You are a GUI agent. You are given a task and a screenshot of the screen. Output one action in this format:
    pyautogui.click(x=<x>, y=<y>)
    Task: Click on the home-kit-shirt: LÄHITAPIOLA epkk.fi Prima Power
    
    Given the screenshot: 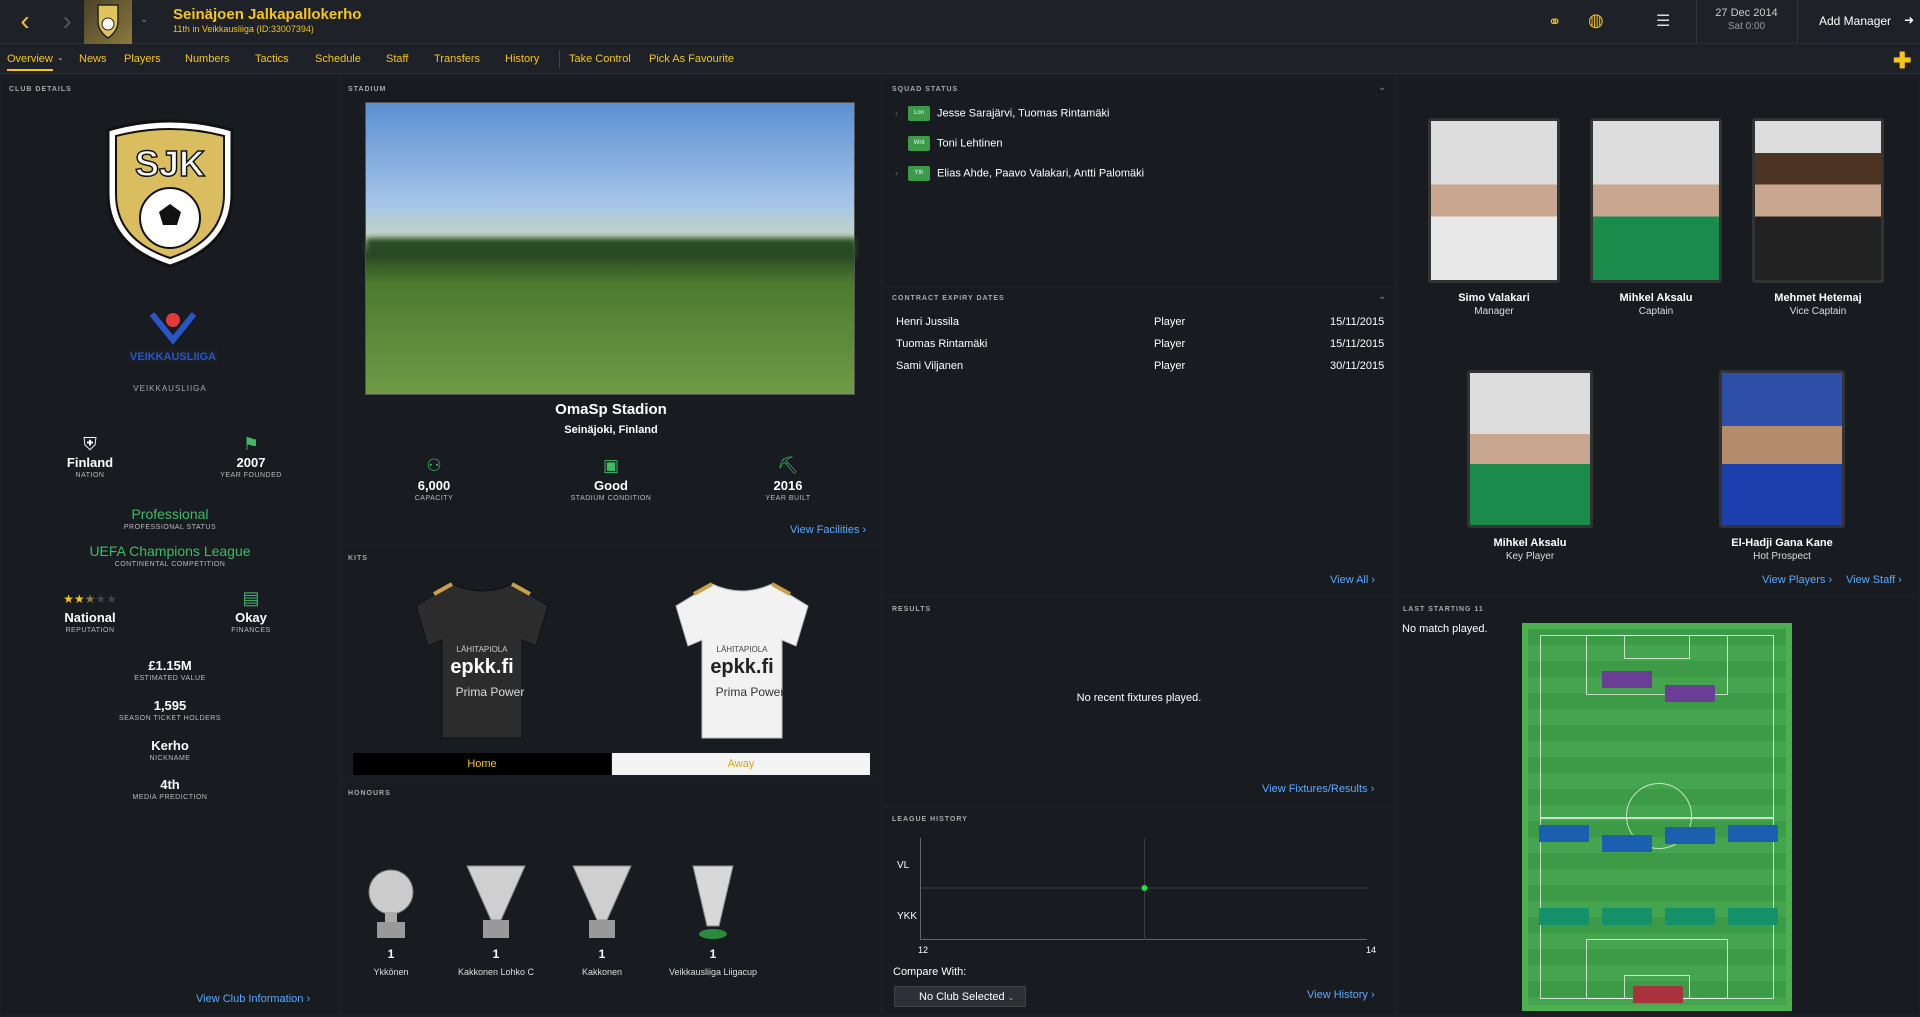 What is the action you would take?
    pyautogui.click(x=482, y=660)
    